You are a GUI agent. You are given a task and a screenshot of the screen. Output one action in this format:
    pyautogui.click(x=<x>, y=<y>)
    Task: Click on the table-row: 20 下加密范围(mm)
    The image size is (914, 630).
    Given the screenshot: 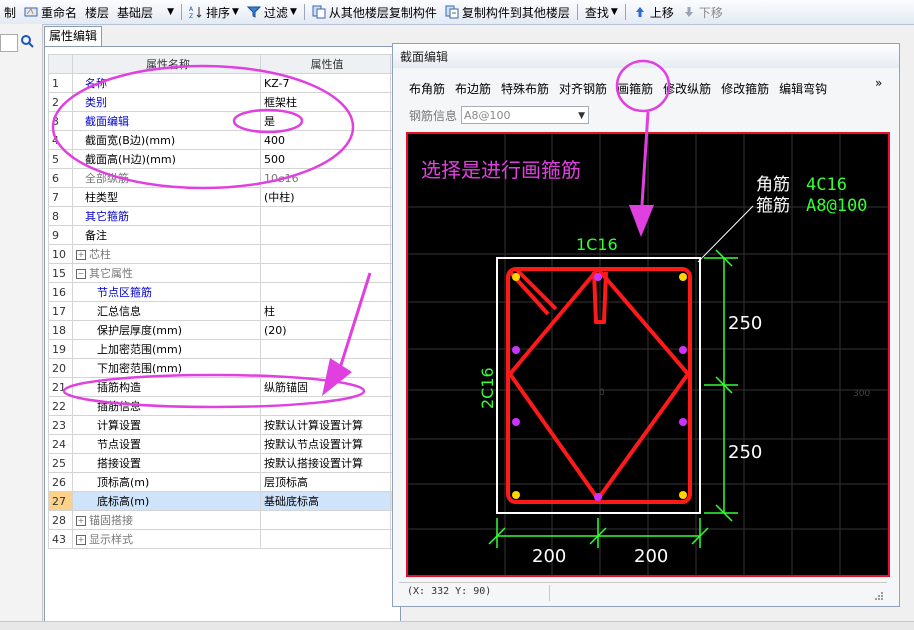 What is the action you would take?
    pyautogui.click(x=244, y=368)
    